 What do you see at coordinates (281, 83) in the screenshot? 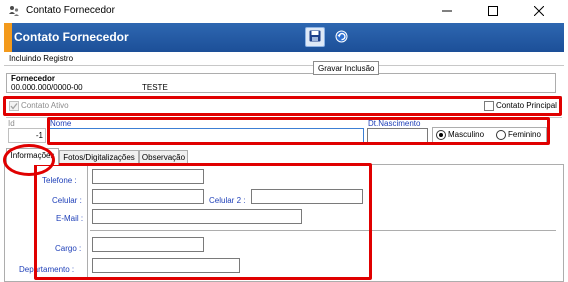
I see `fornecedor-panel` at bounding box center [281, 83].